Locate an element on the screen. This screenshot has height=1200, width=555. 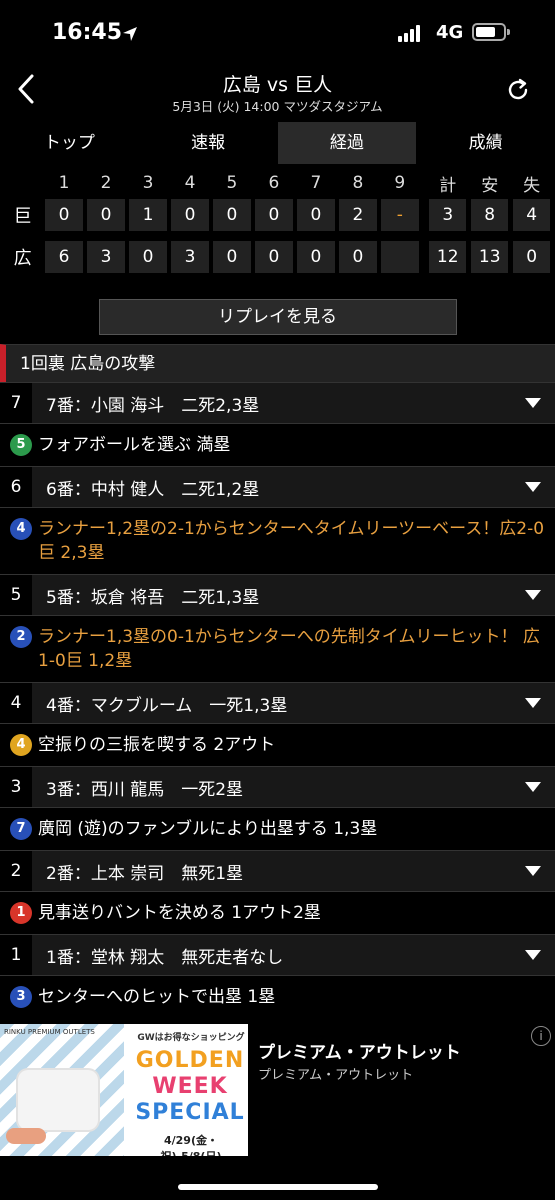
batter-row: 4 4番：マクブルーム 一死1,3塁 is located at coordinates (277, 702).